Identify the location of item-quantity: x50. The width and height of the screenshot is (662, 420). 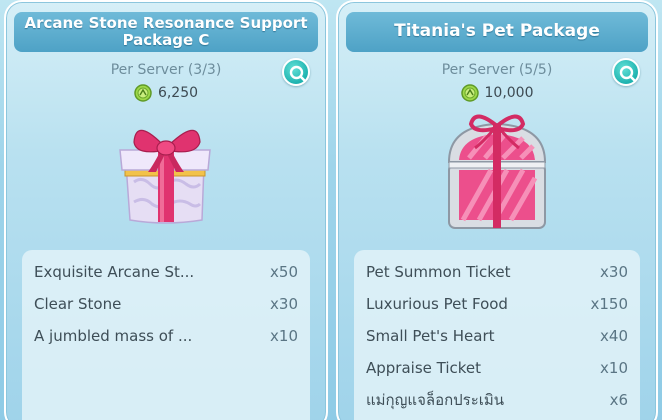
(284, 272).